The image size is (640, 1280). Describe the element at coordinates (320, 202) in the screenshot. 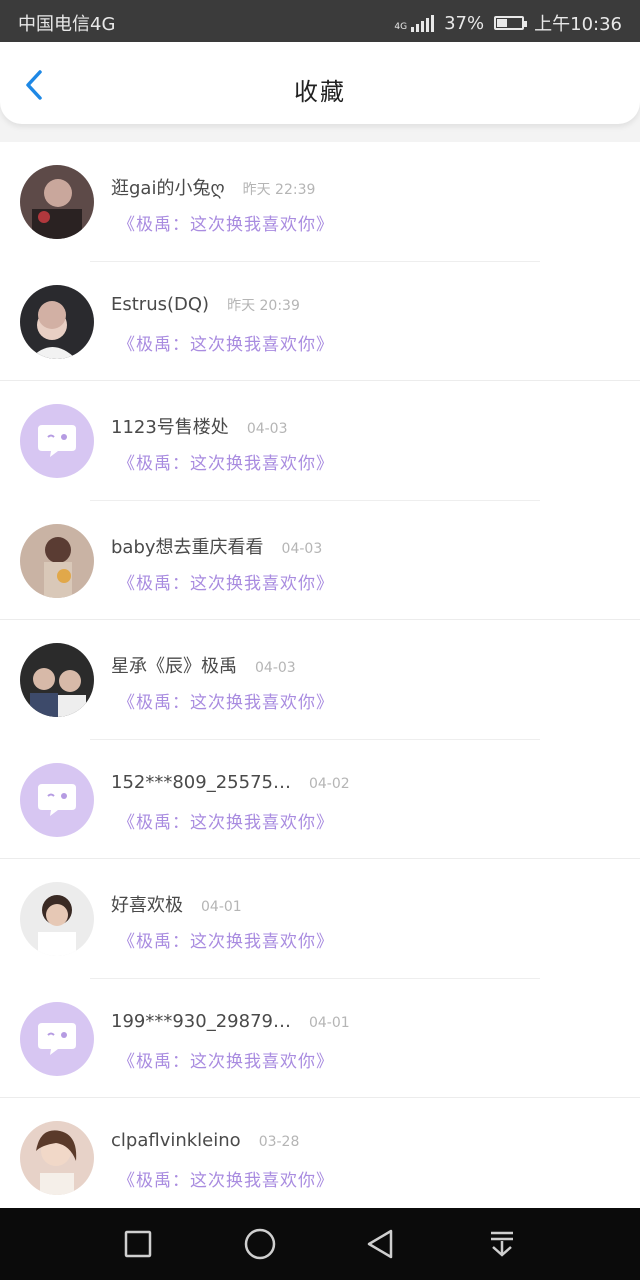

I see `list-item: 逛gai的小兔ღ 昨天 22:39 《极禹：这次换我喜欢你》` at that location.